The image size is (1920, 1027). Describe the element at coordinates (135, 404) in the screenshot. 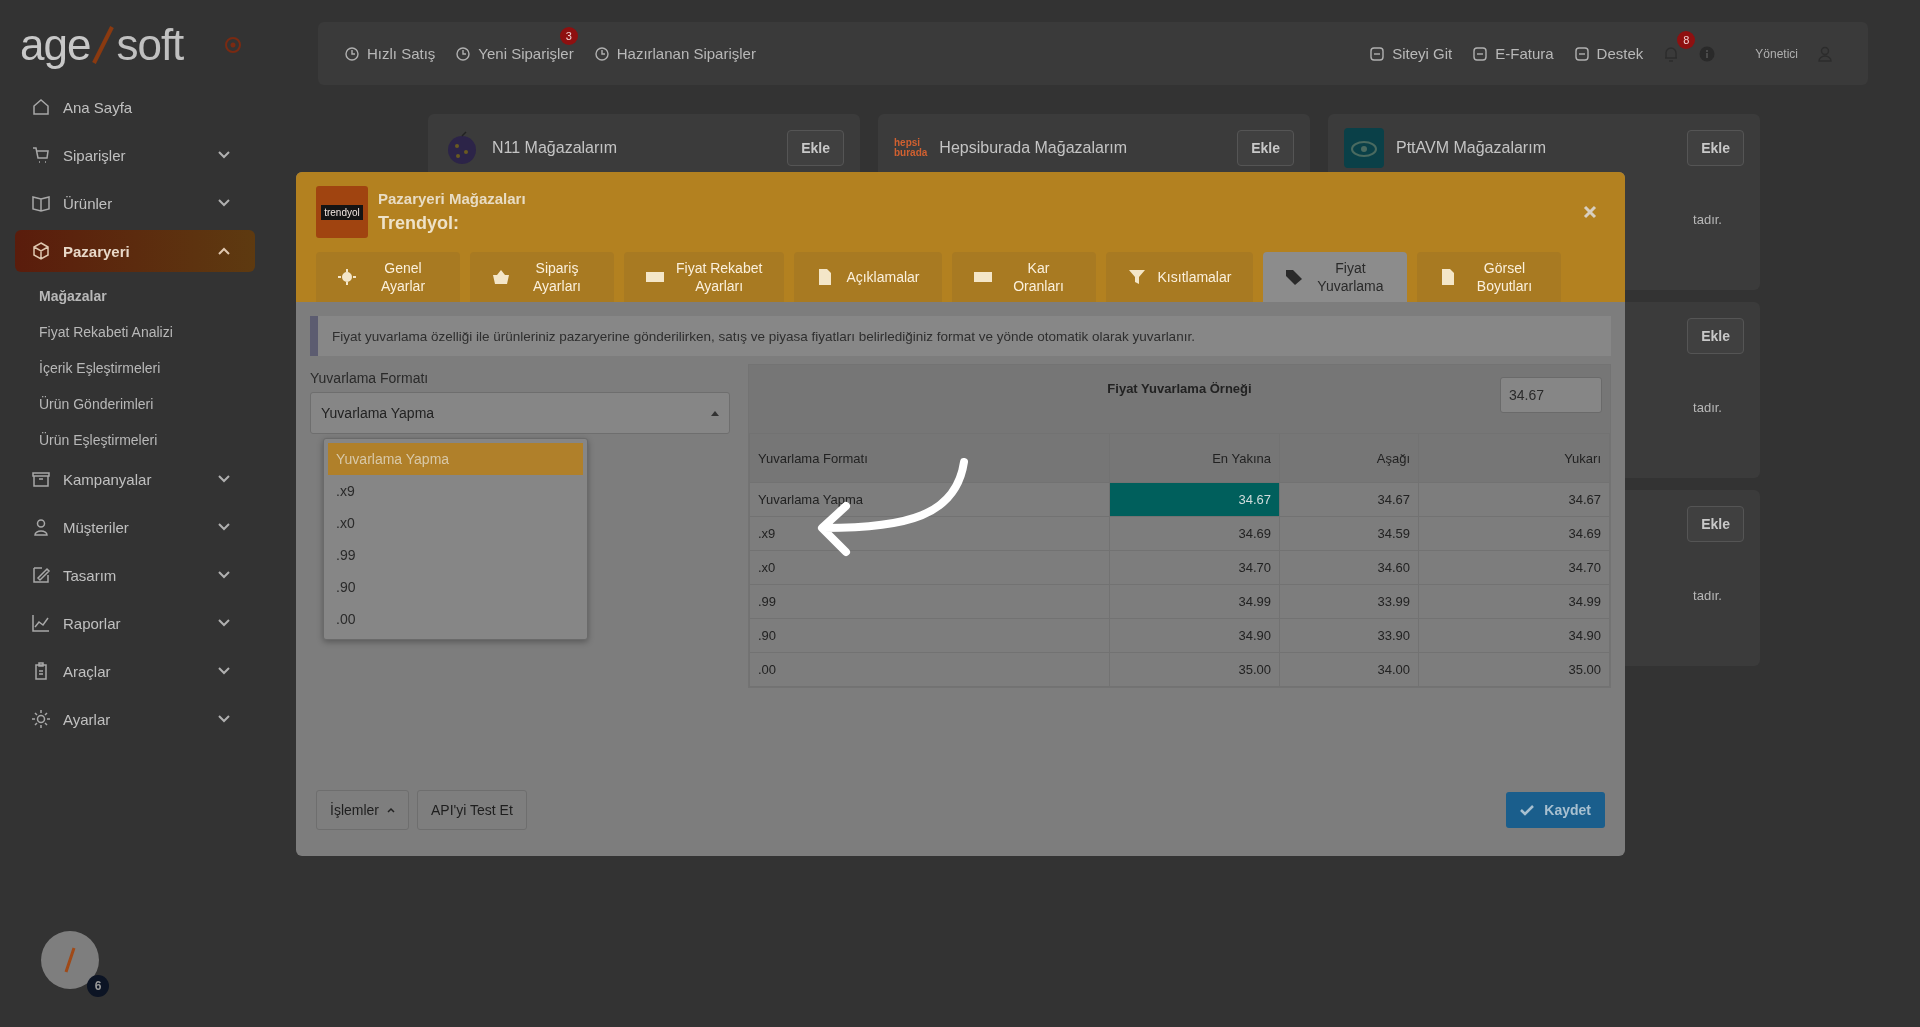

I see `submenu-item: Ürün Gönderimleri` at that location.